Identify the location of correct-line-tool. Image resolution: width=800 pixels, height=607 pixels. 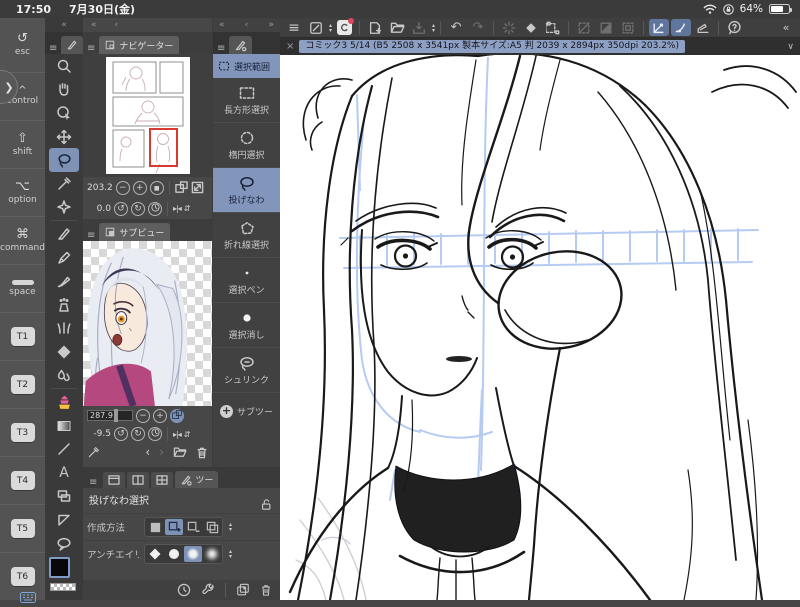
(64, 520).